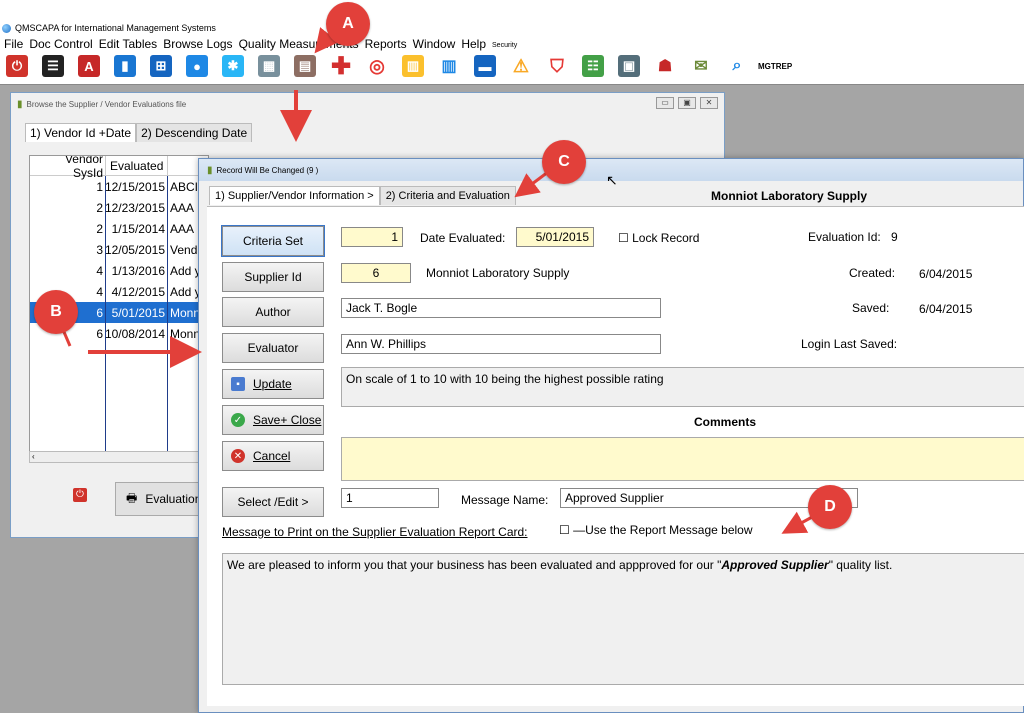 The image size is (1024, 713). Describe the element at coordinates (67, 339) in the screenshot. I see `arrow-b` at that location.